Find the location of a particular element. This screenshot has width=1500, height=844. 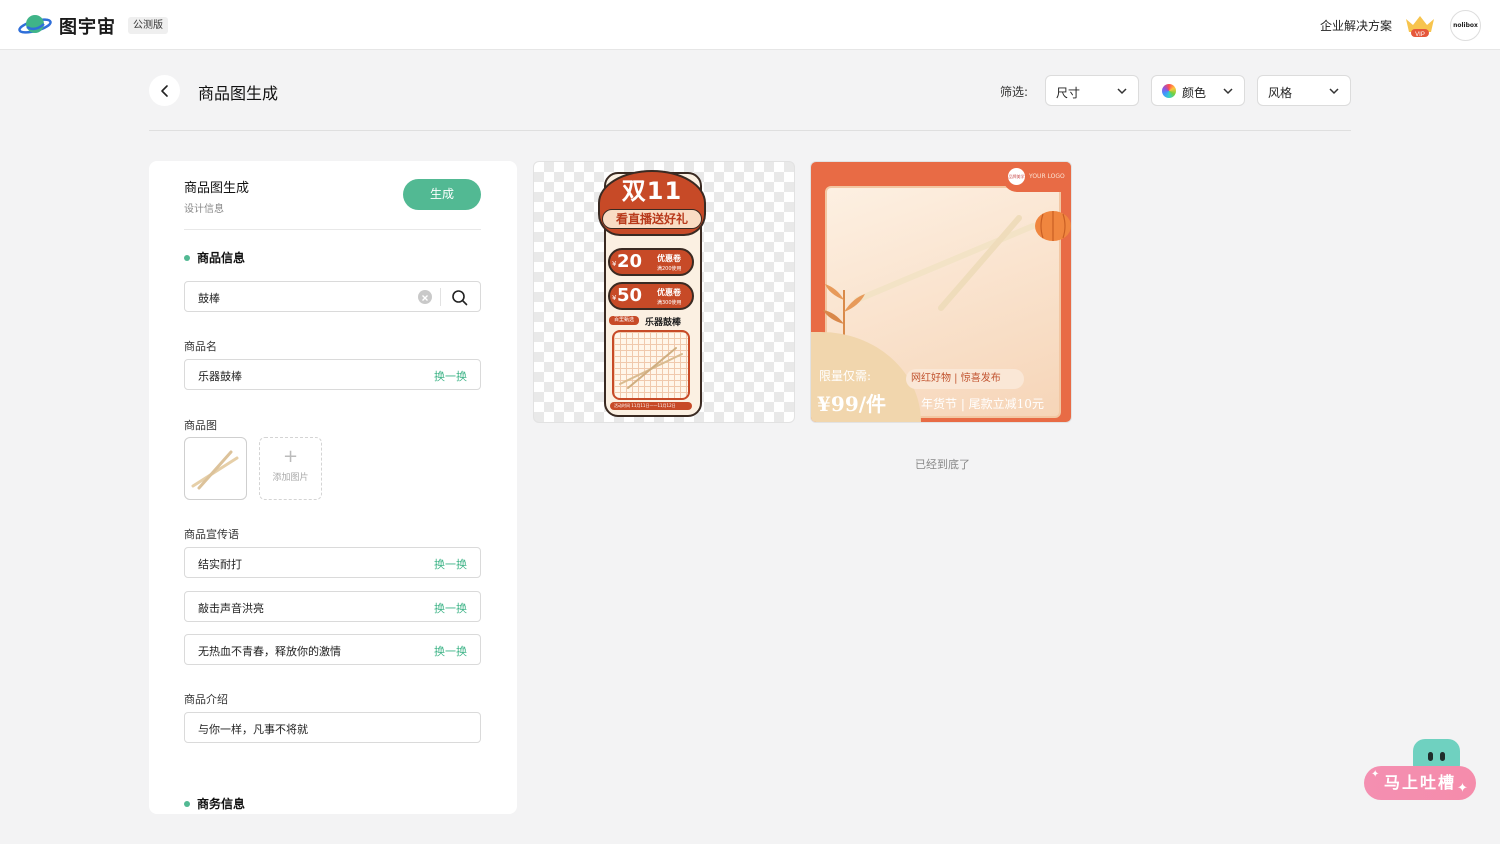

add-image-label: 添加图片 is located at coordinates (290, 478).